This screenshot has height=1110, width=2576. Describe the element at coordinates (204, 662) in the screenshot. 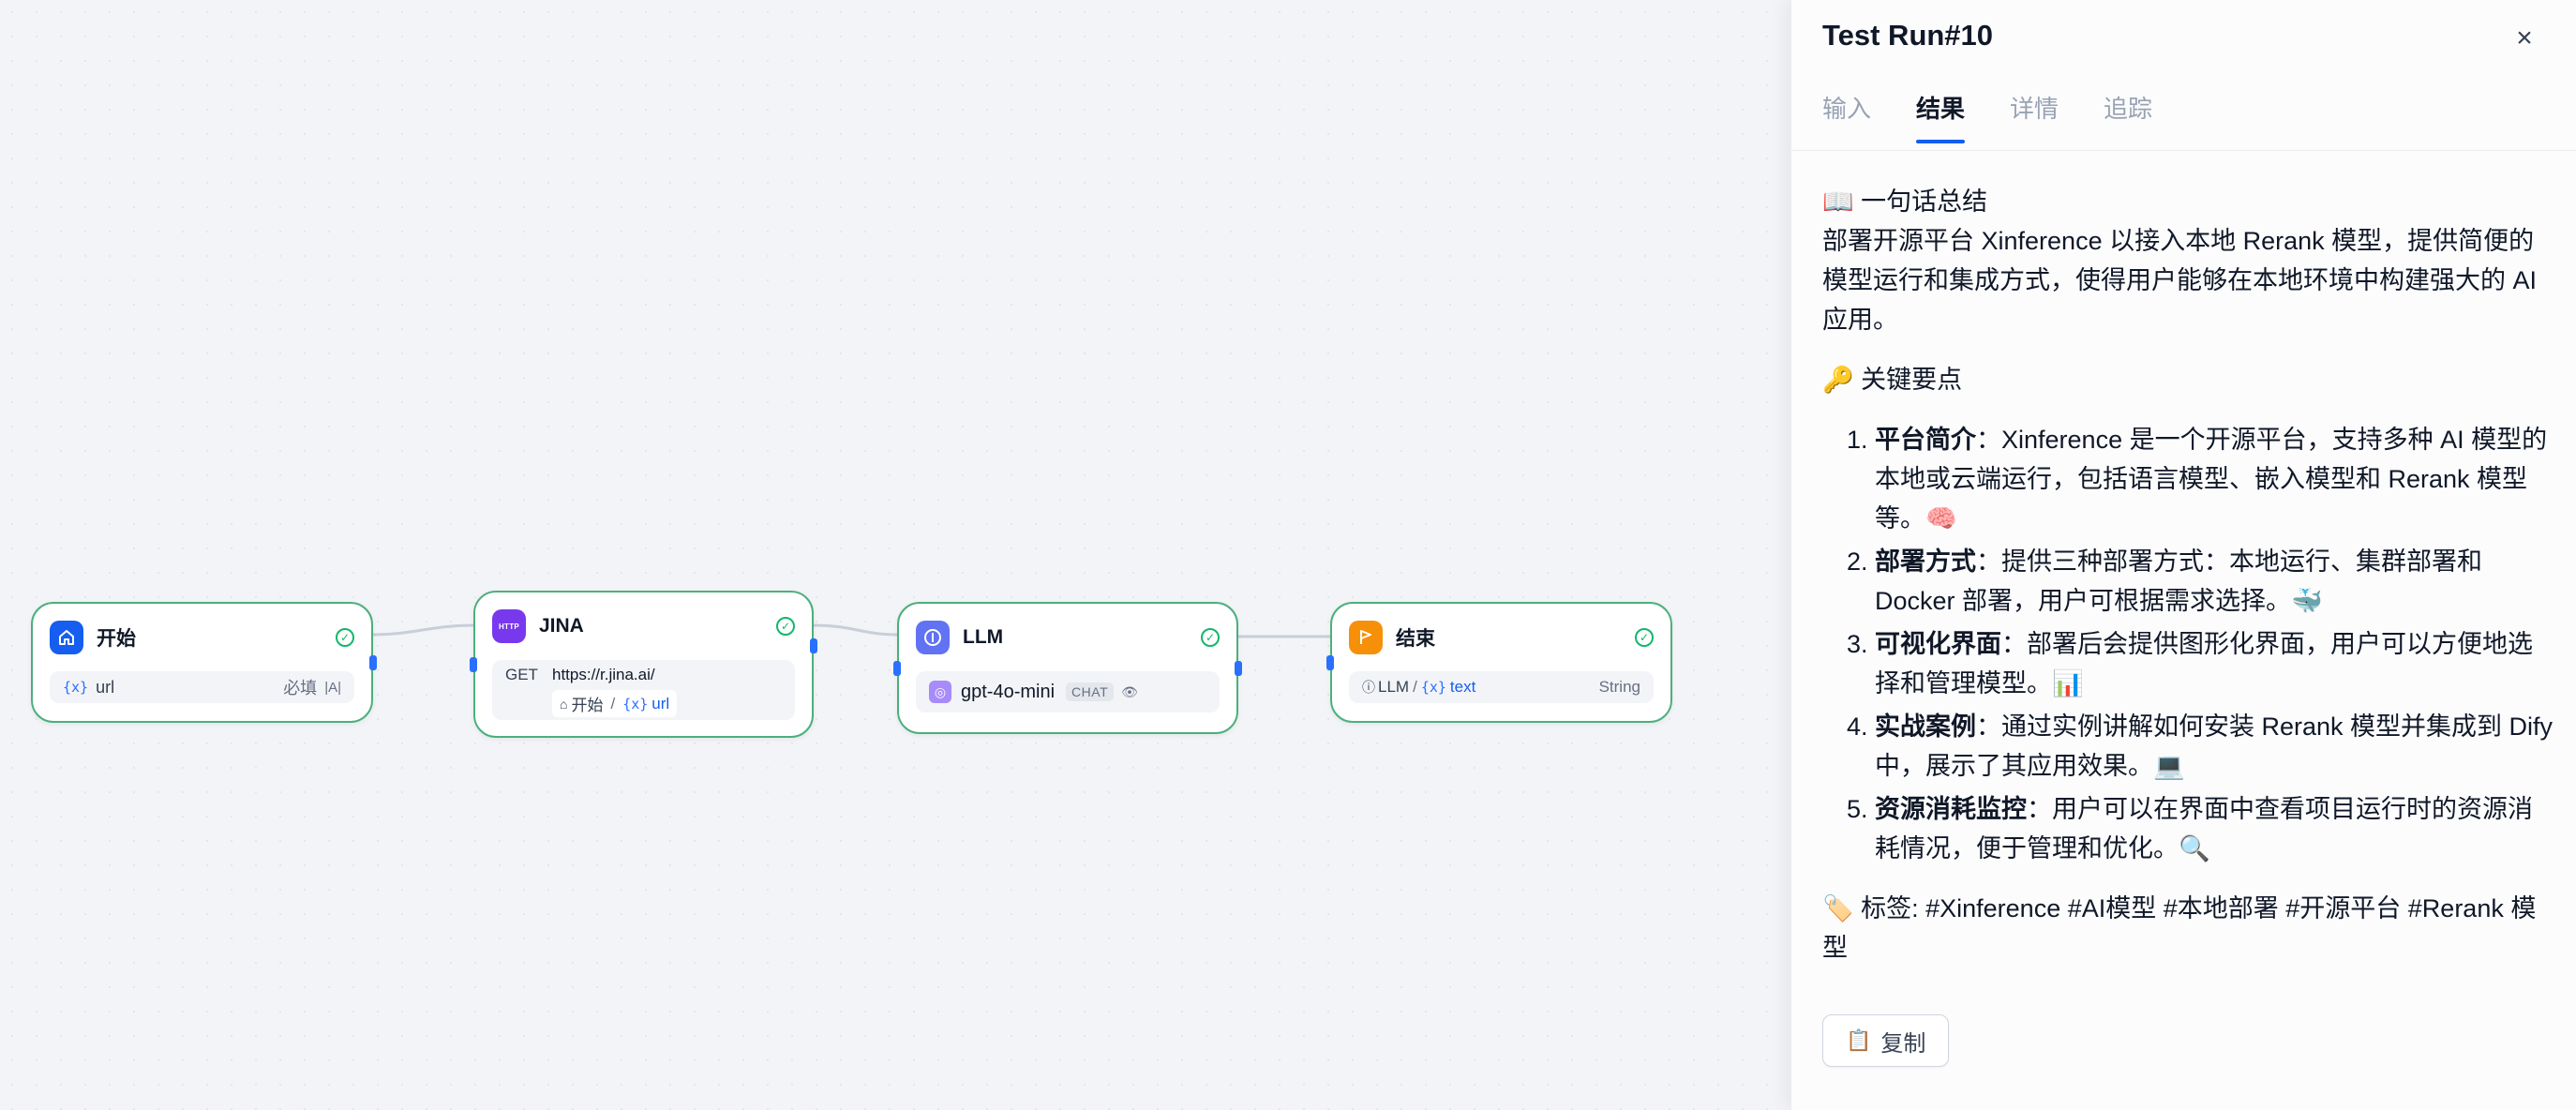

I see `node-start: 开始 ✓ {x} url 必填 |A|` at that location.